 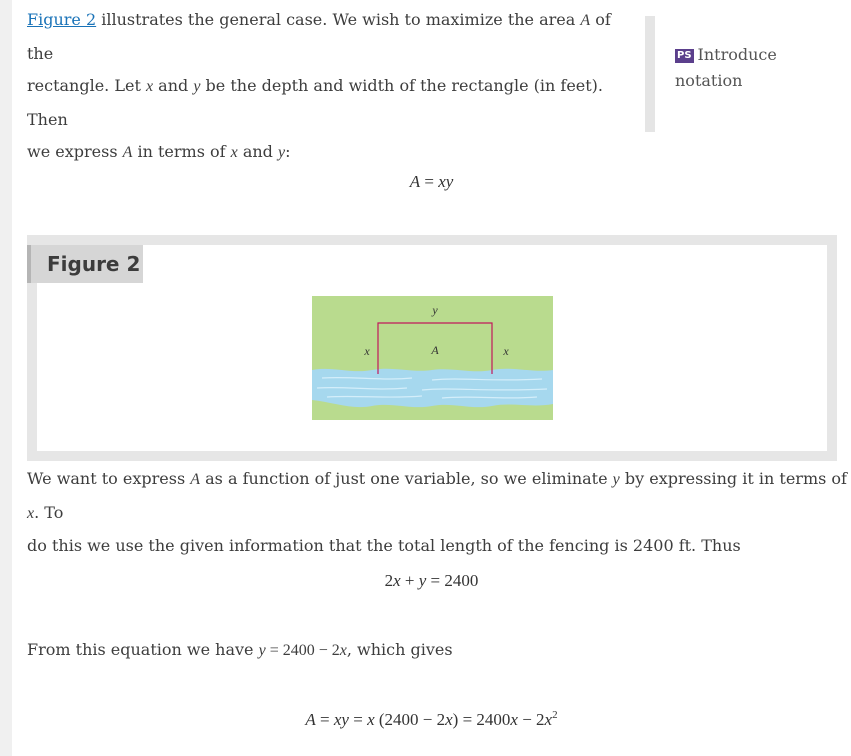 What do you see at coordinates (288, 151) in the screenshot?
I see `intro-text-9: :` at bounding box center [288, 151].